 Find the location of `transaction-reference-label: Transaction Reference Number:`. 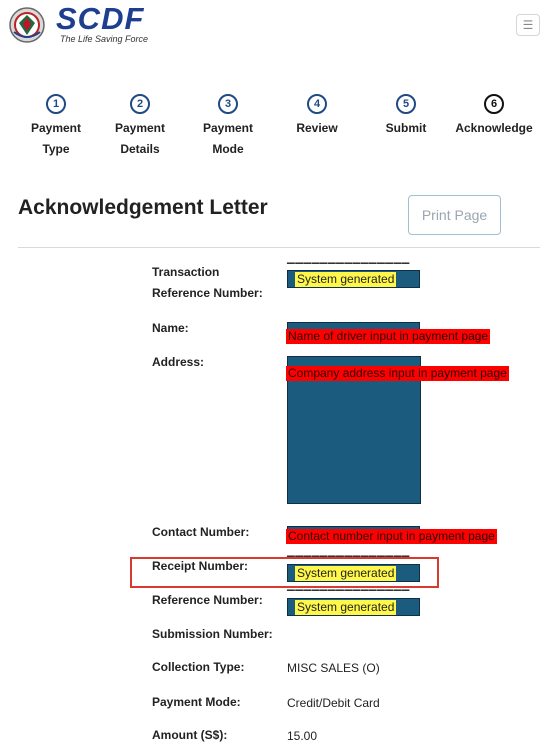

transaction-reference-label: Transaction Reference Number: is located at coordinates (207, 282).